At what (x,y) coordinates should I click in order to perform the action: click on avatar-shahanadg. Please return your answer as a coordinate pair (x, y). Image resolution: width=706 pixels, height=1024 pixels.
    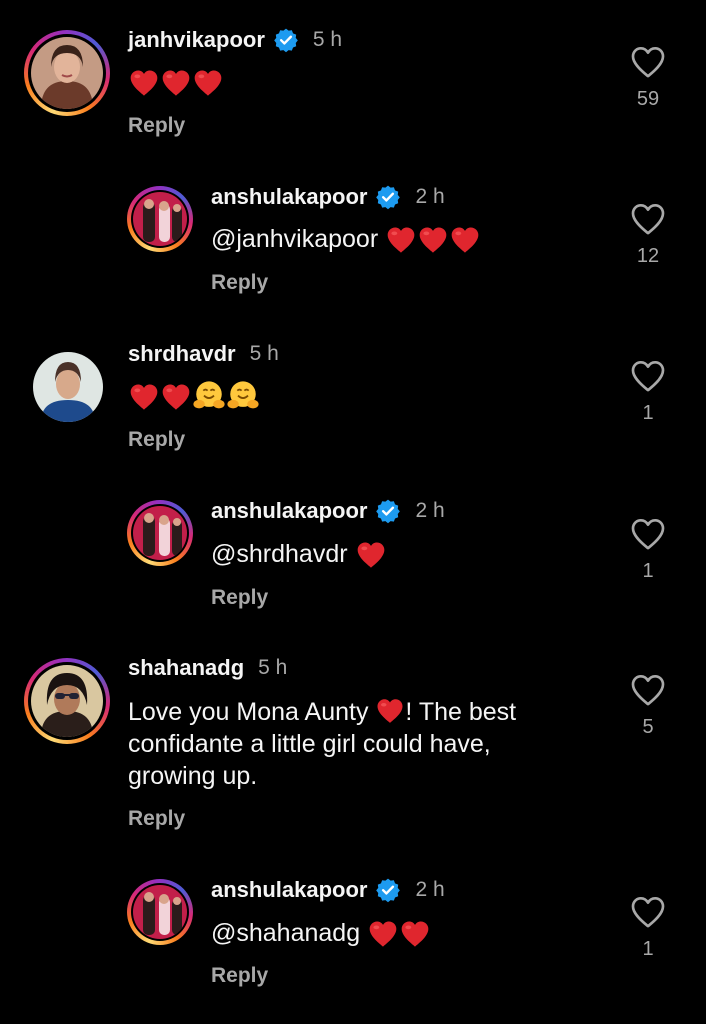
    Looking at the image, I should click on (67, 701).